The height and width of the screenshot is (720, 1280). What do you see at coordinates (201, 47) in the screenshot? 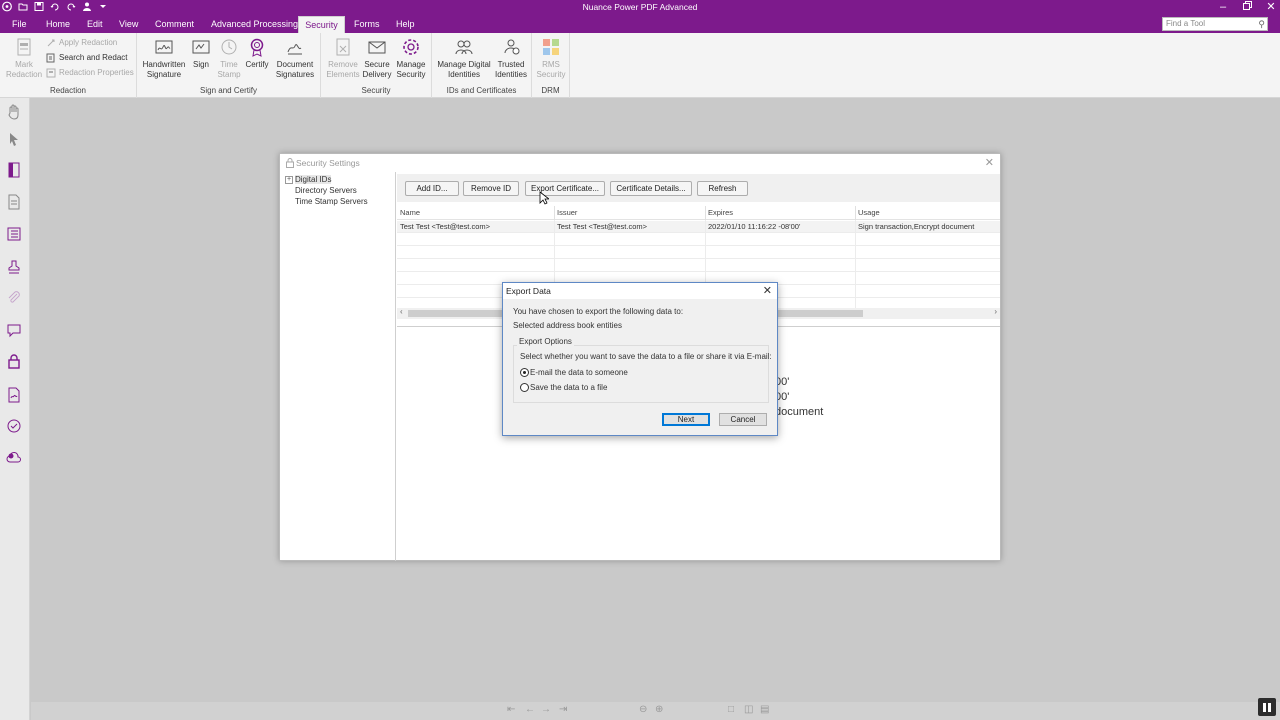
I see `sign-icon` at bounding box center [201, 47].